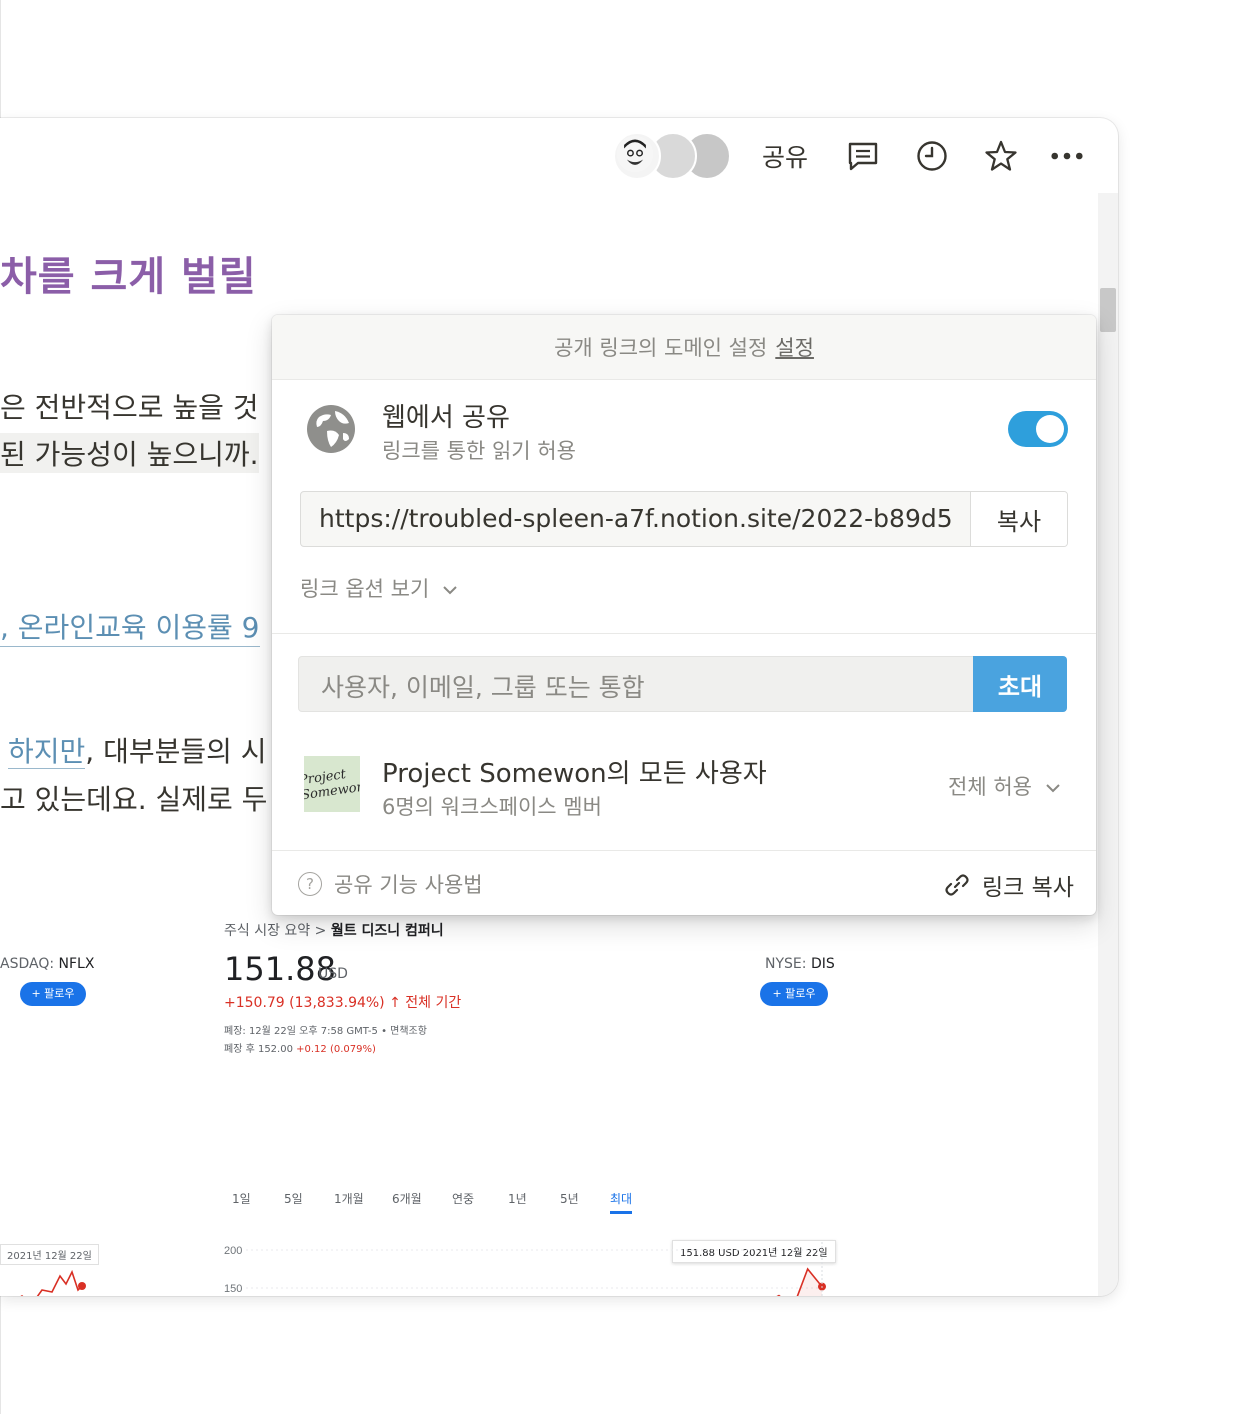 The image size is (1240, 1414). What do you see at coordinates (1067, 156) in the screenshot?
I see `more-icon` at bounding box center [1067, 156].